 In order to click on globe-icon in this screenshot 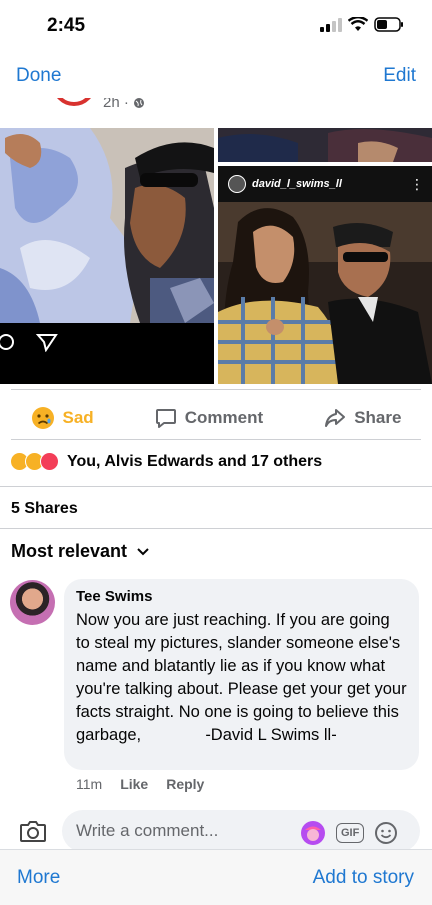, I will do `click(138, 103)`.